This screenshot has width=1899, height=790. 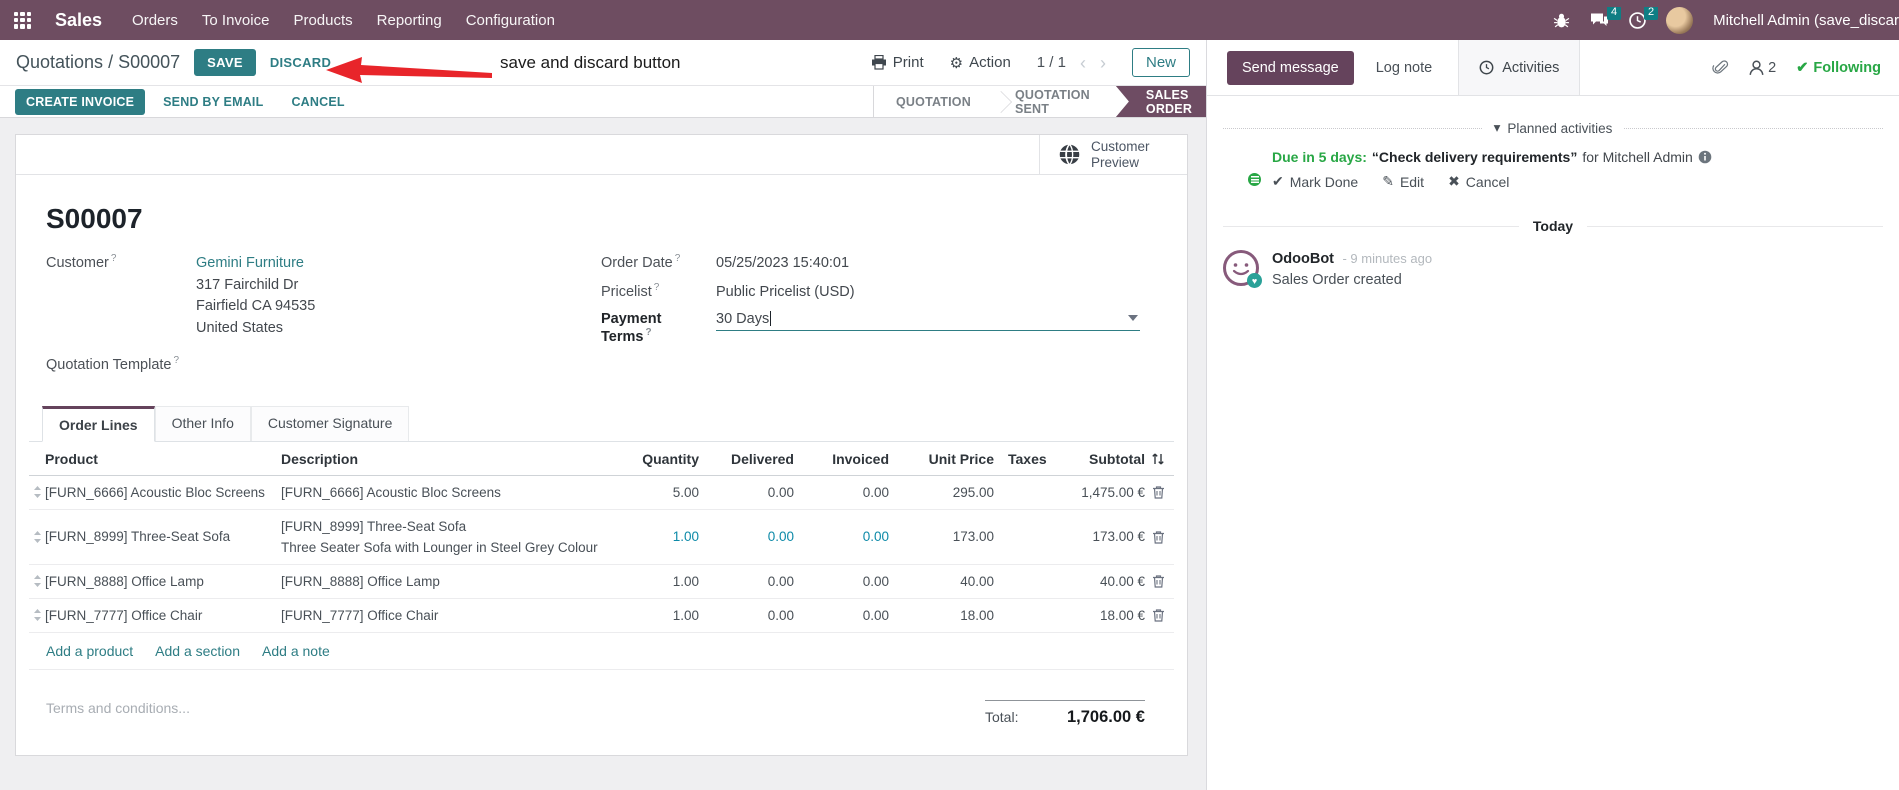 I want to click on status-step-quotation: QUOTATION, so click(x=933, y=101).